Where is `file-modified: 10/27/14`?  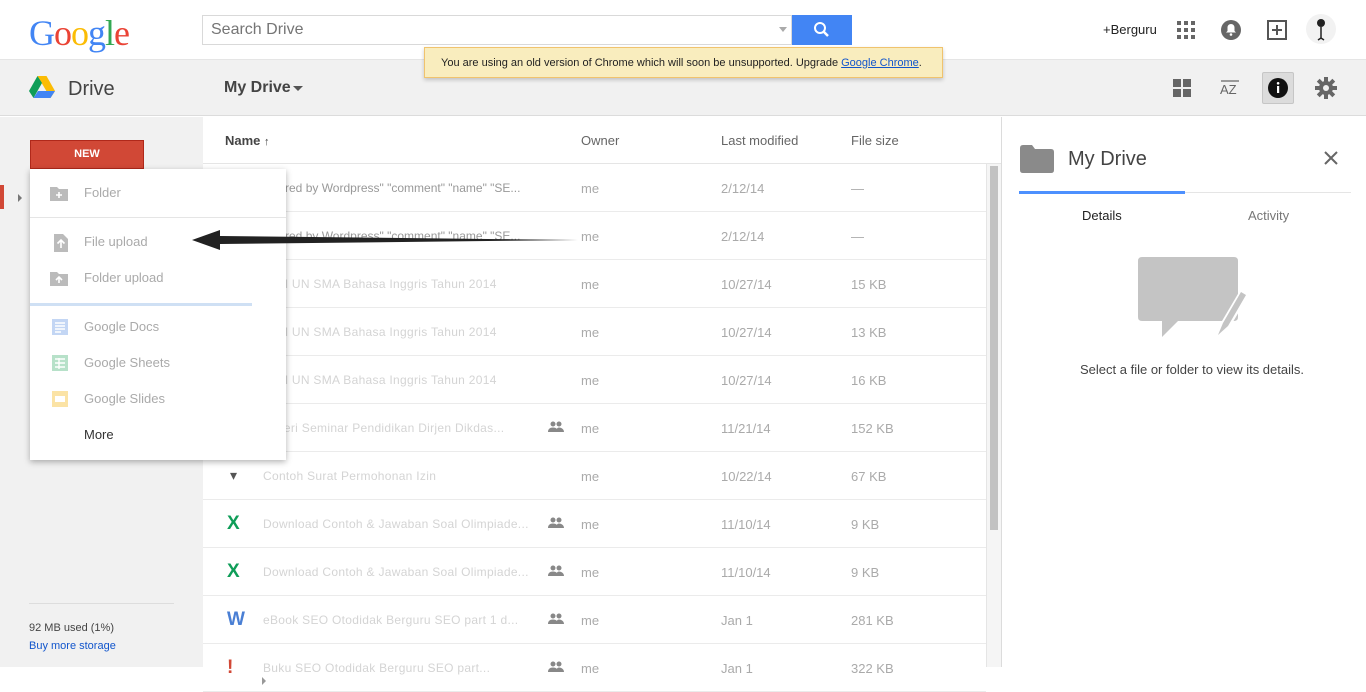
file-modified: 10/27/14 is located at coordinates (746, 380).